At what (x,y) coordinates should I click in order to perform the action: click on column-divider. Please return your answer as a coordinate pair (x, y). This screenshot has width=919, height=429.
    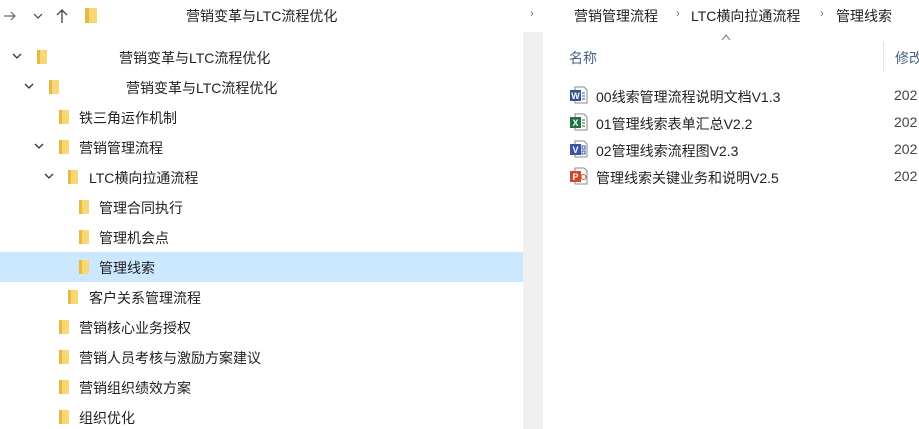
    Looking at the image, I should click on (883, 57).